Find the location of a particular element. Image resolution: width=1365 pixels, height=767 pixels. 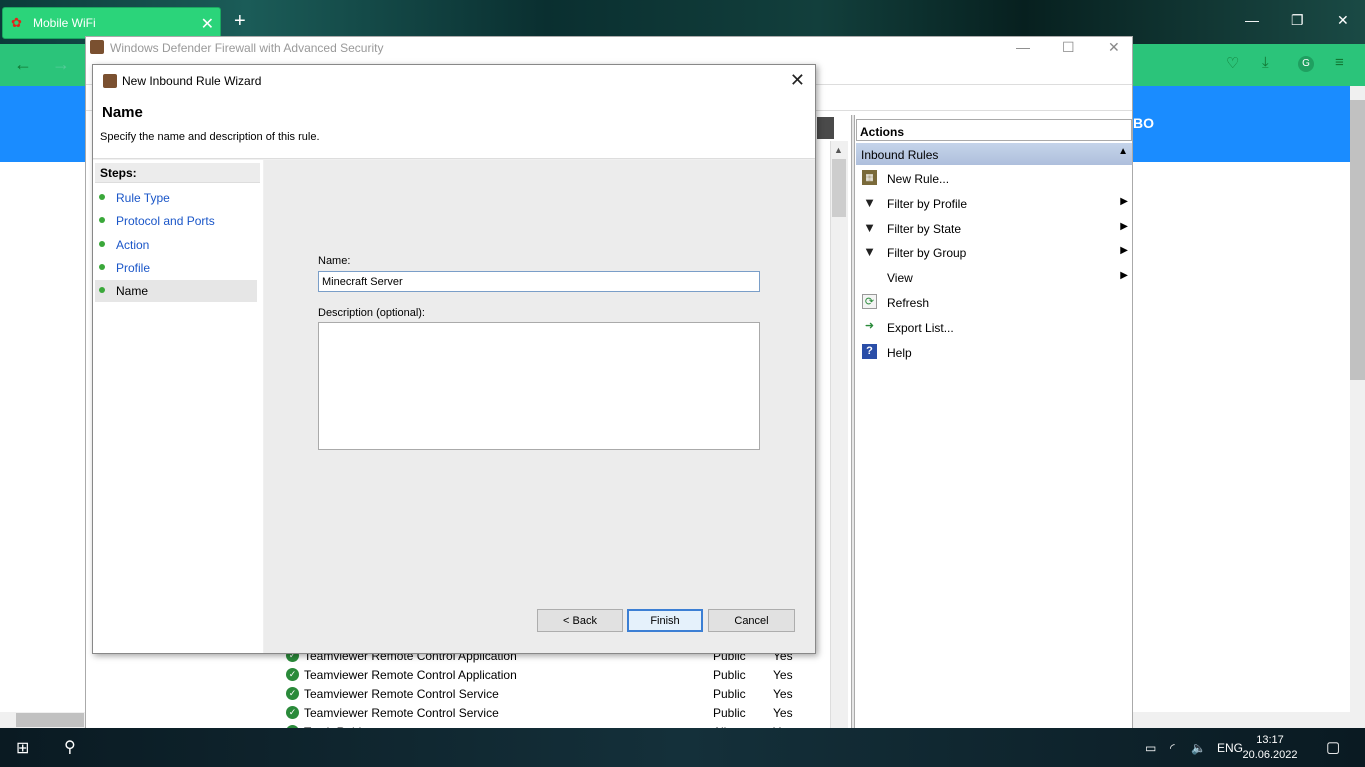

scroll-up-icon: ▲ is located at coordinates (838, 150).